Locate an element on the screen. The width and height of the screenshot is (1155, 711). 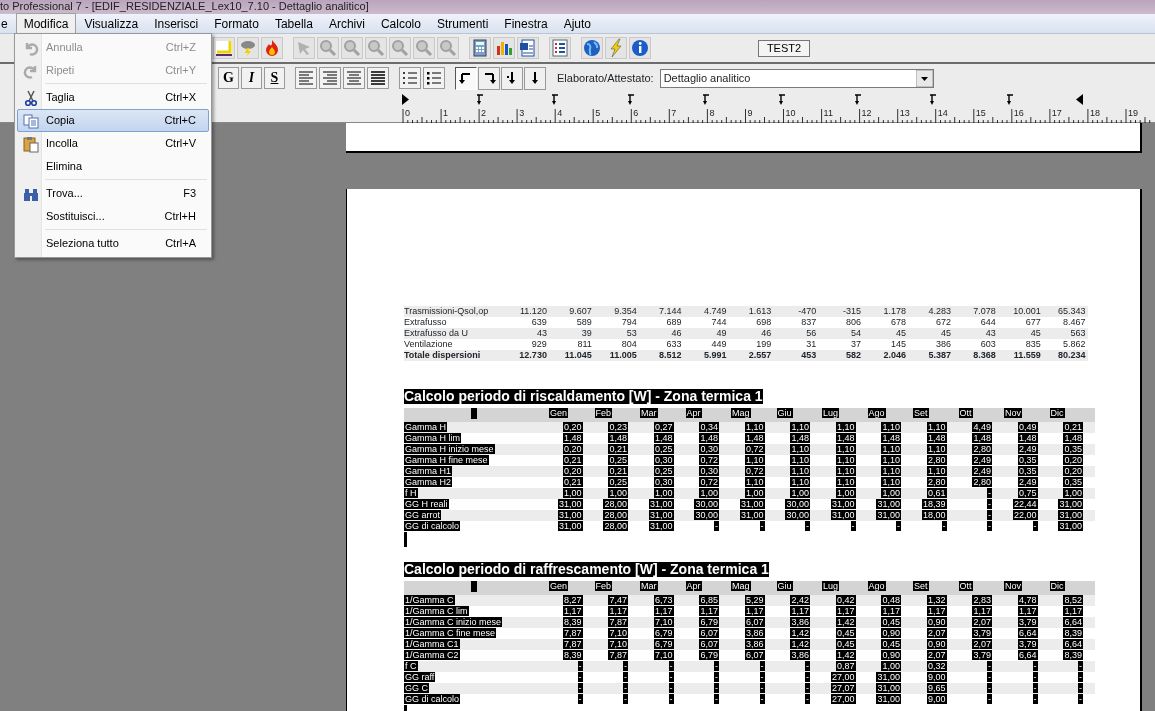
menu-item: Incolla Ctrl+V is located at coordinates (113, 143).